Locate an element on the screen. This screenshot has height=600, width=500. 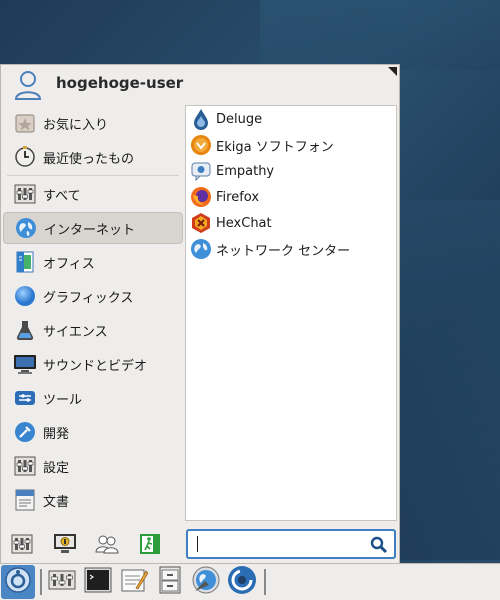
category-development: 開発 is located at coordinates (93, 432).